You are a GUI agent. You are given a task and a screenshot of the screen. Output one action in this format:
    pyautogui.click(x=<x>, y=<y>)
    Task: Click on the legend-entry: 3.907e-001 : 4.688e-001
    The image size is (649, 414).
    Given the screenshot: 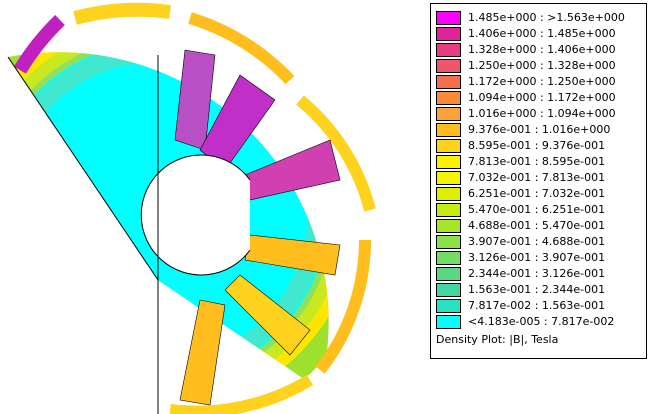 What is the action you would take?
    pyautogui.click(x=538, y=241)
    